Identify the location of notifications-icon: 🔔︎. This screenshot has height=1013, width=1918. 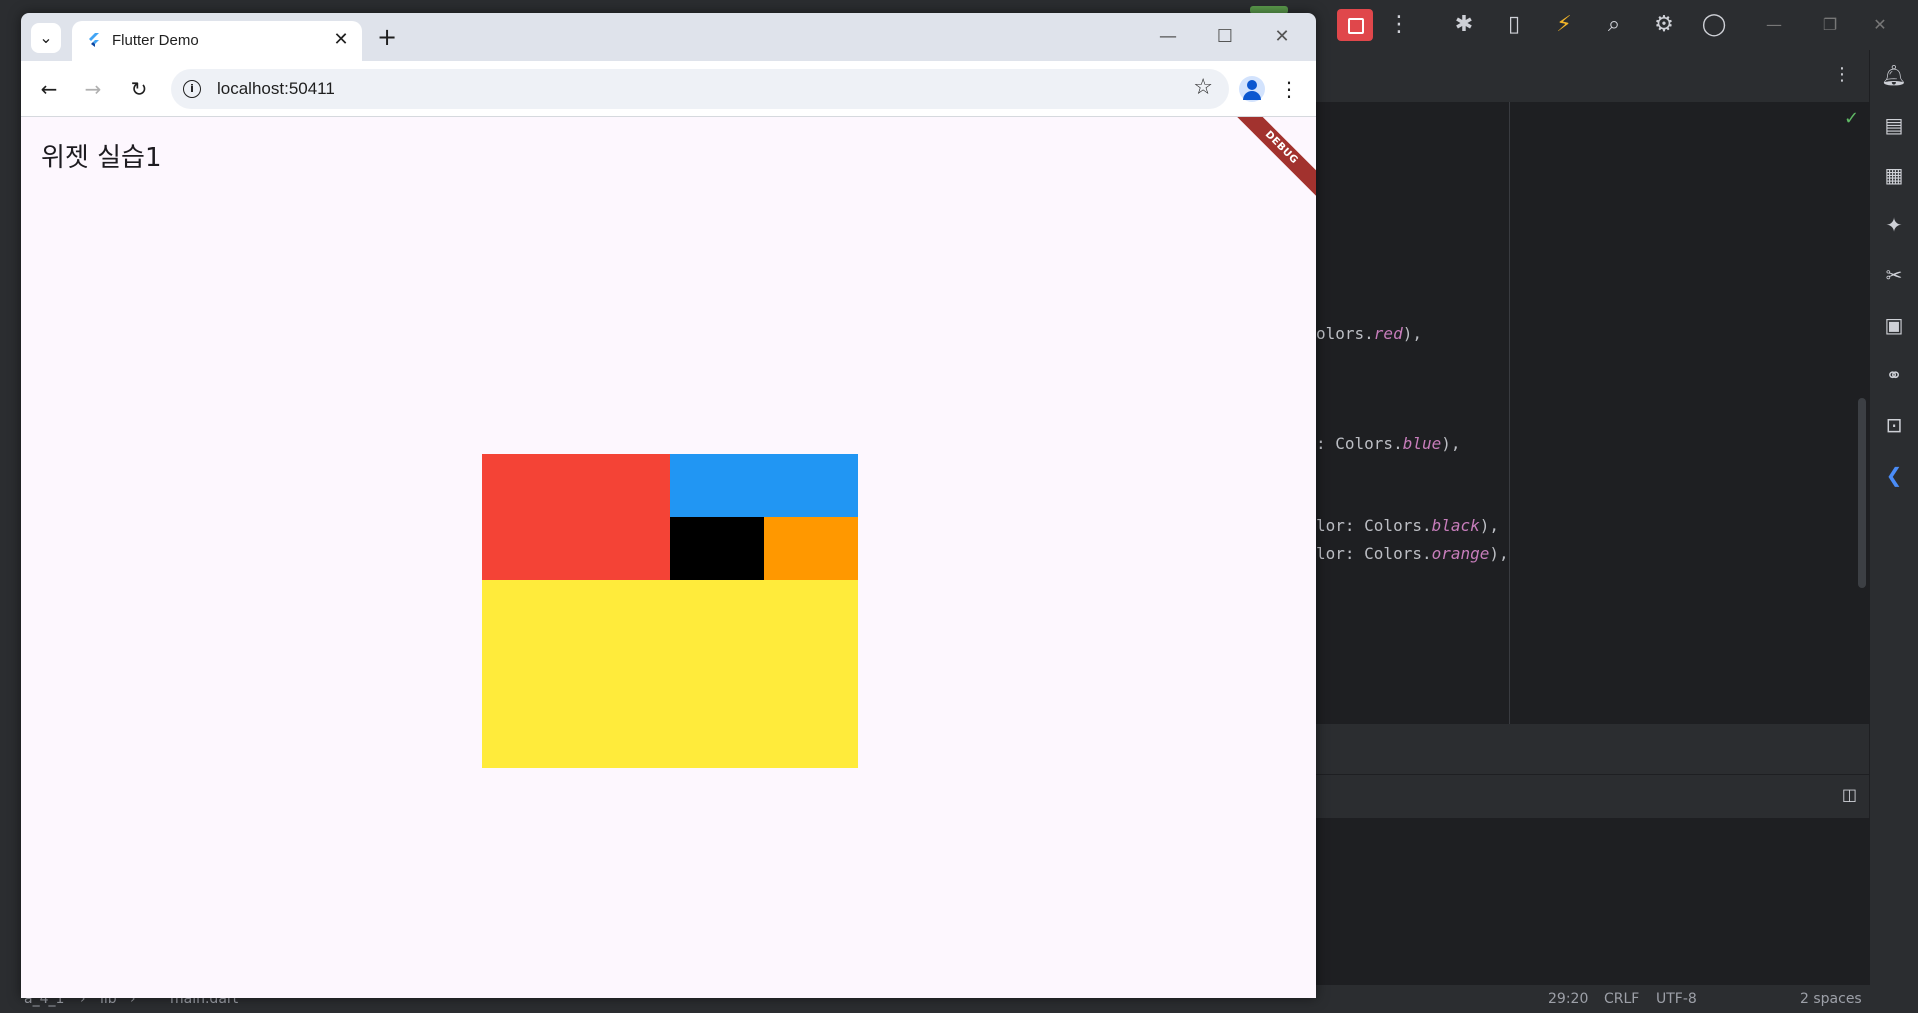
(1894, 75).